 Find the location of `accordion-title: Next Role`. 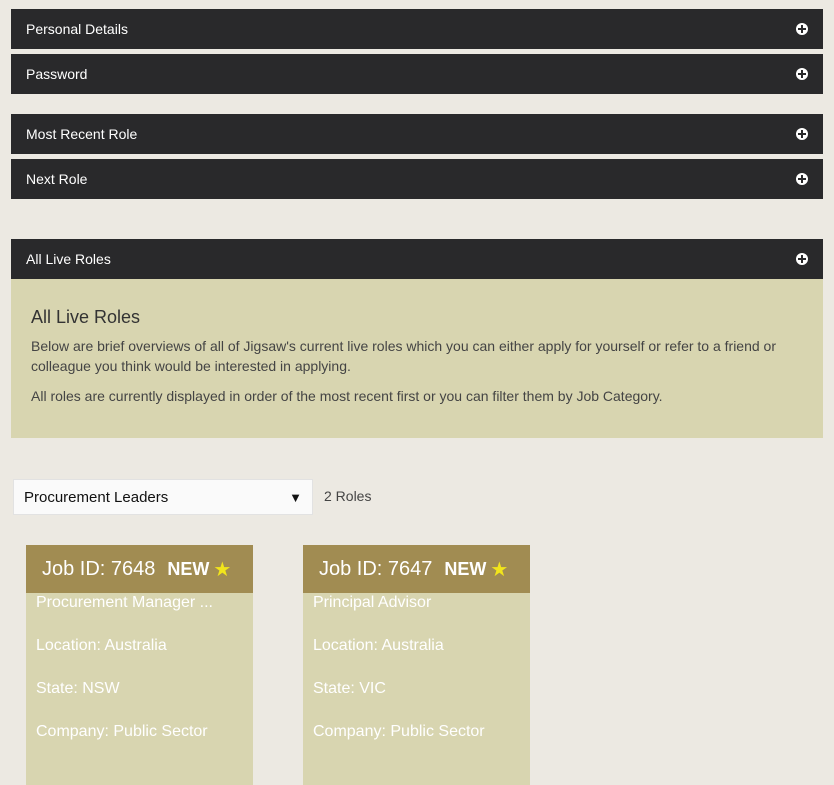

accordion-title: Next Role is located at coordinates (57, 179).